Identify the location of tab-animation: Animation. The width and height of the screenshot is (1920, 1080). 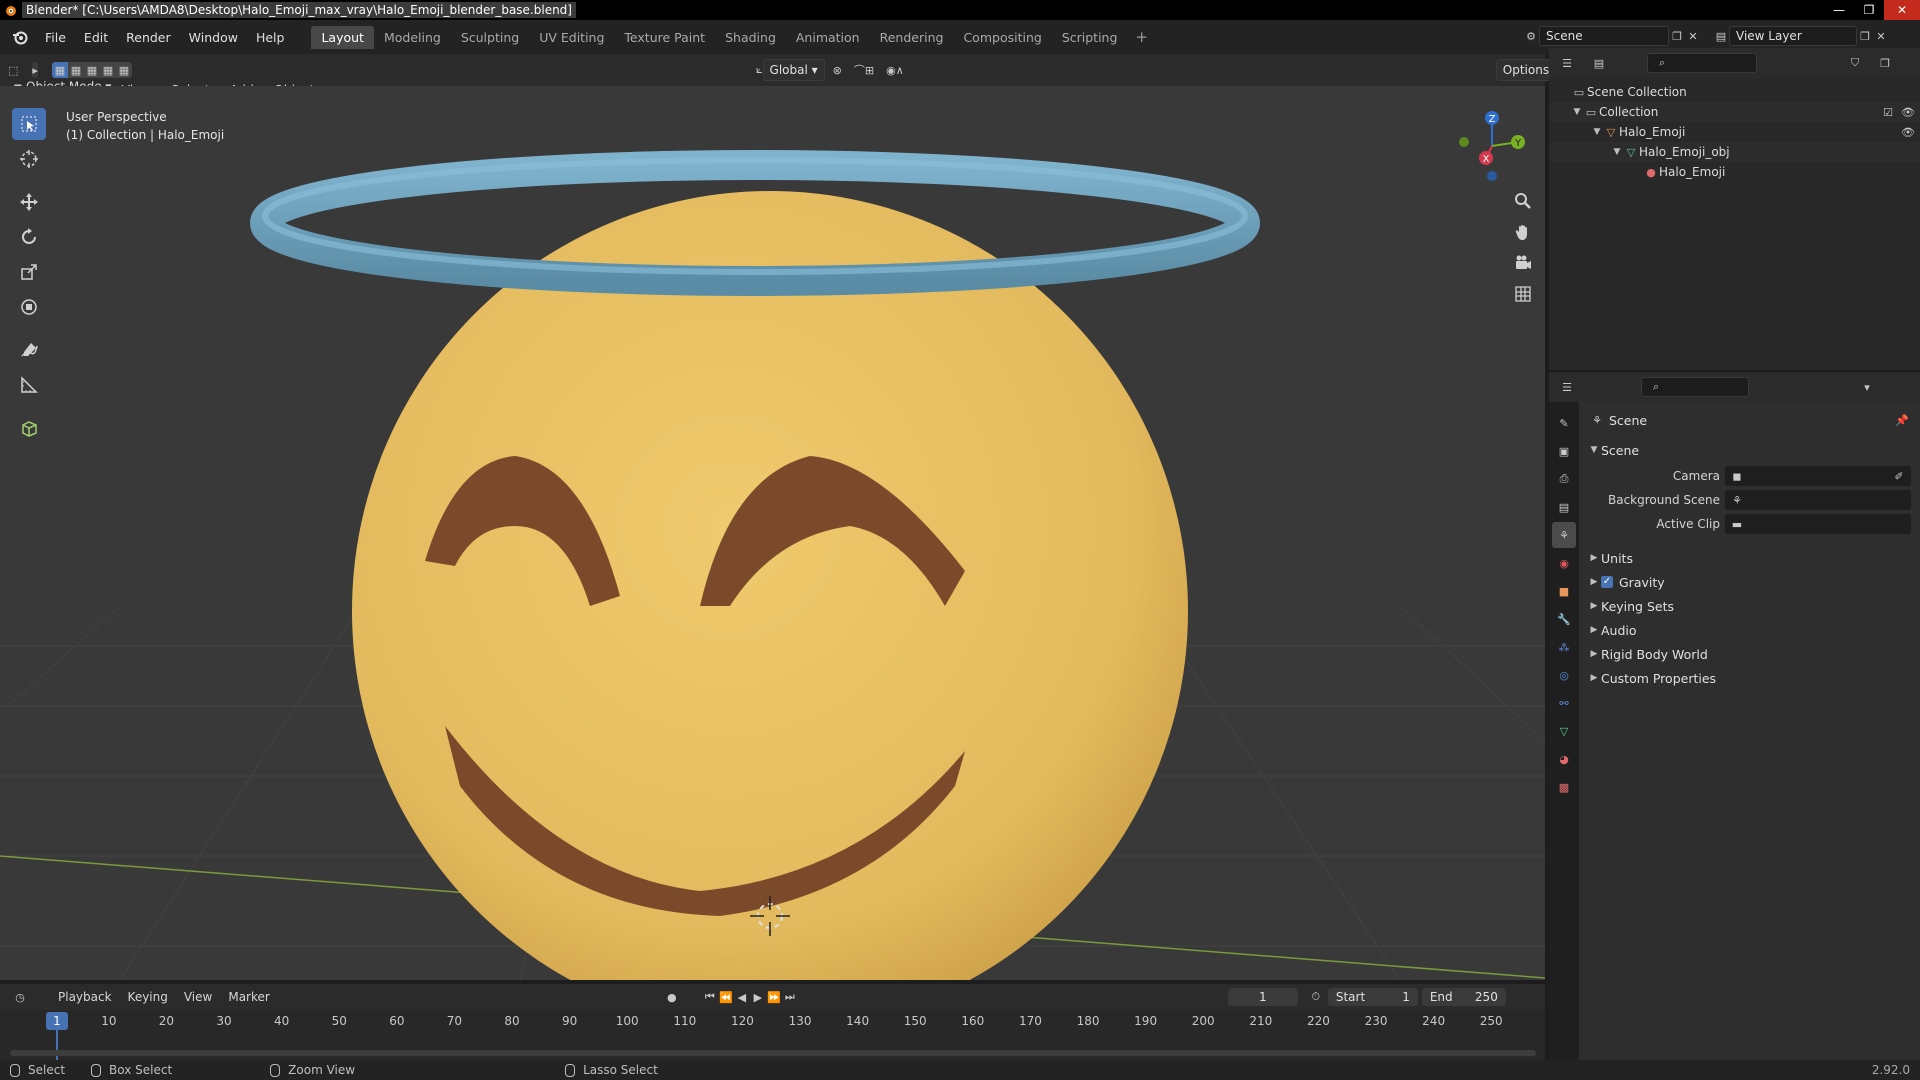
(828, 37).